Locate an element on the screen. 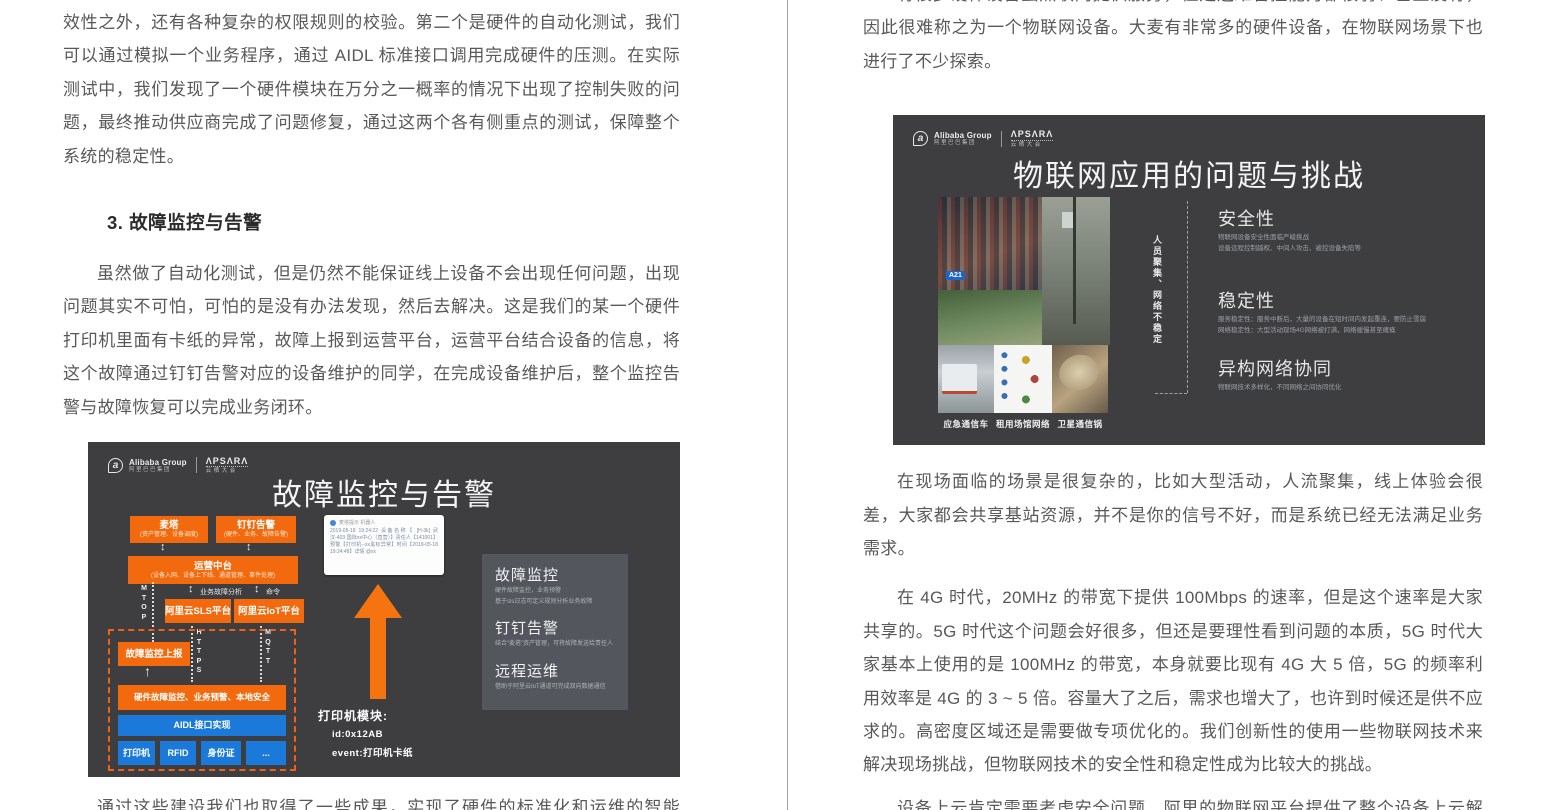 The height and width of the screenshot is (810, 1559). panel-title: 故障监控 is located at coordinates (527, 576).